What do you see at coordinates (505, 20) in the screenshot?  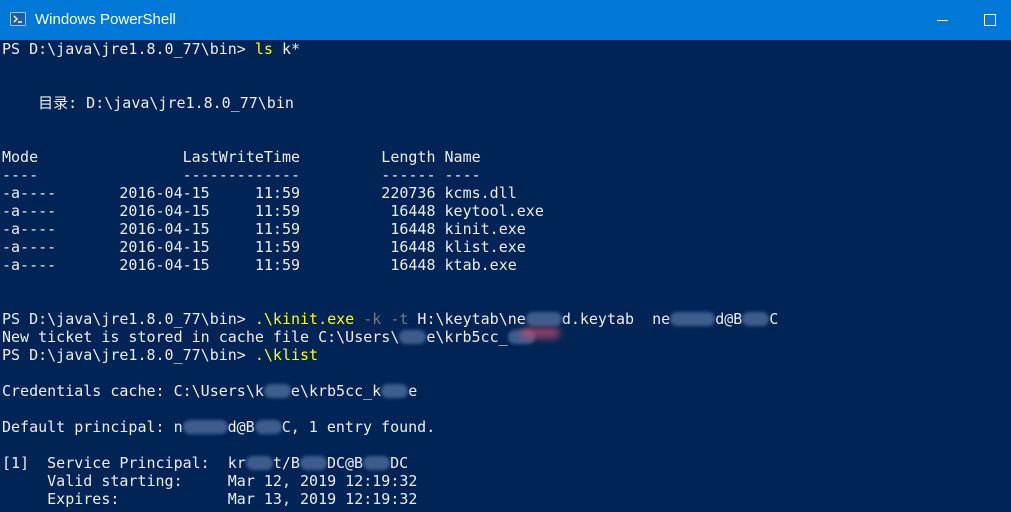 I see `title-bar: Windows PowerShell` at bounding box center [505, 20].